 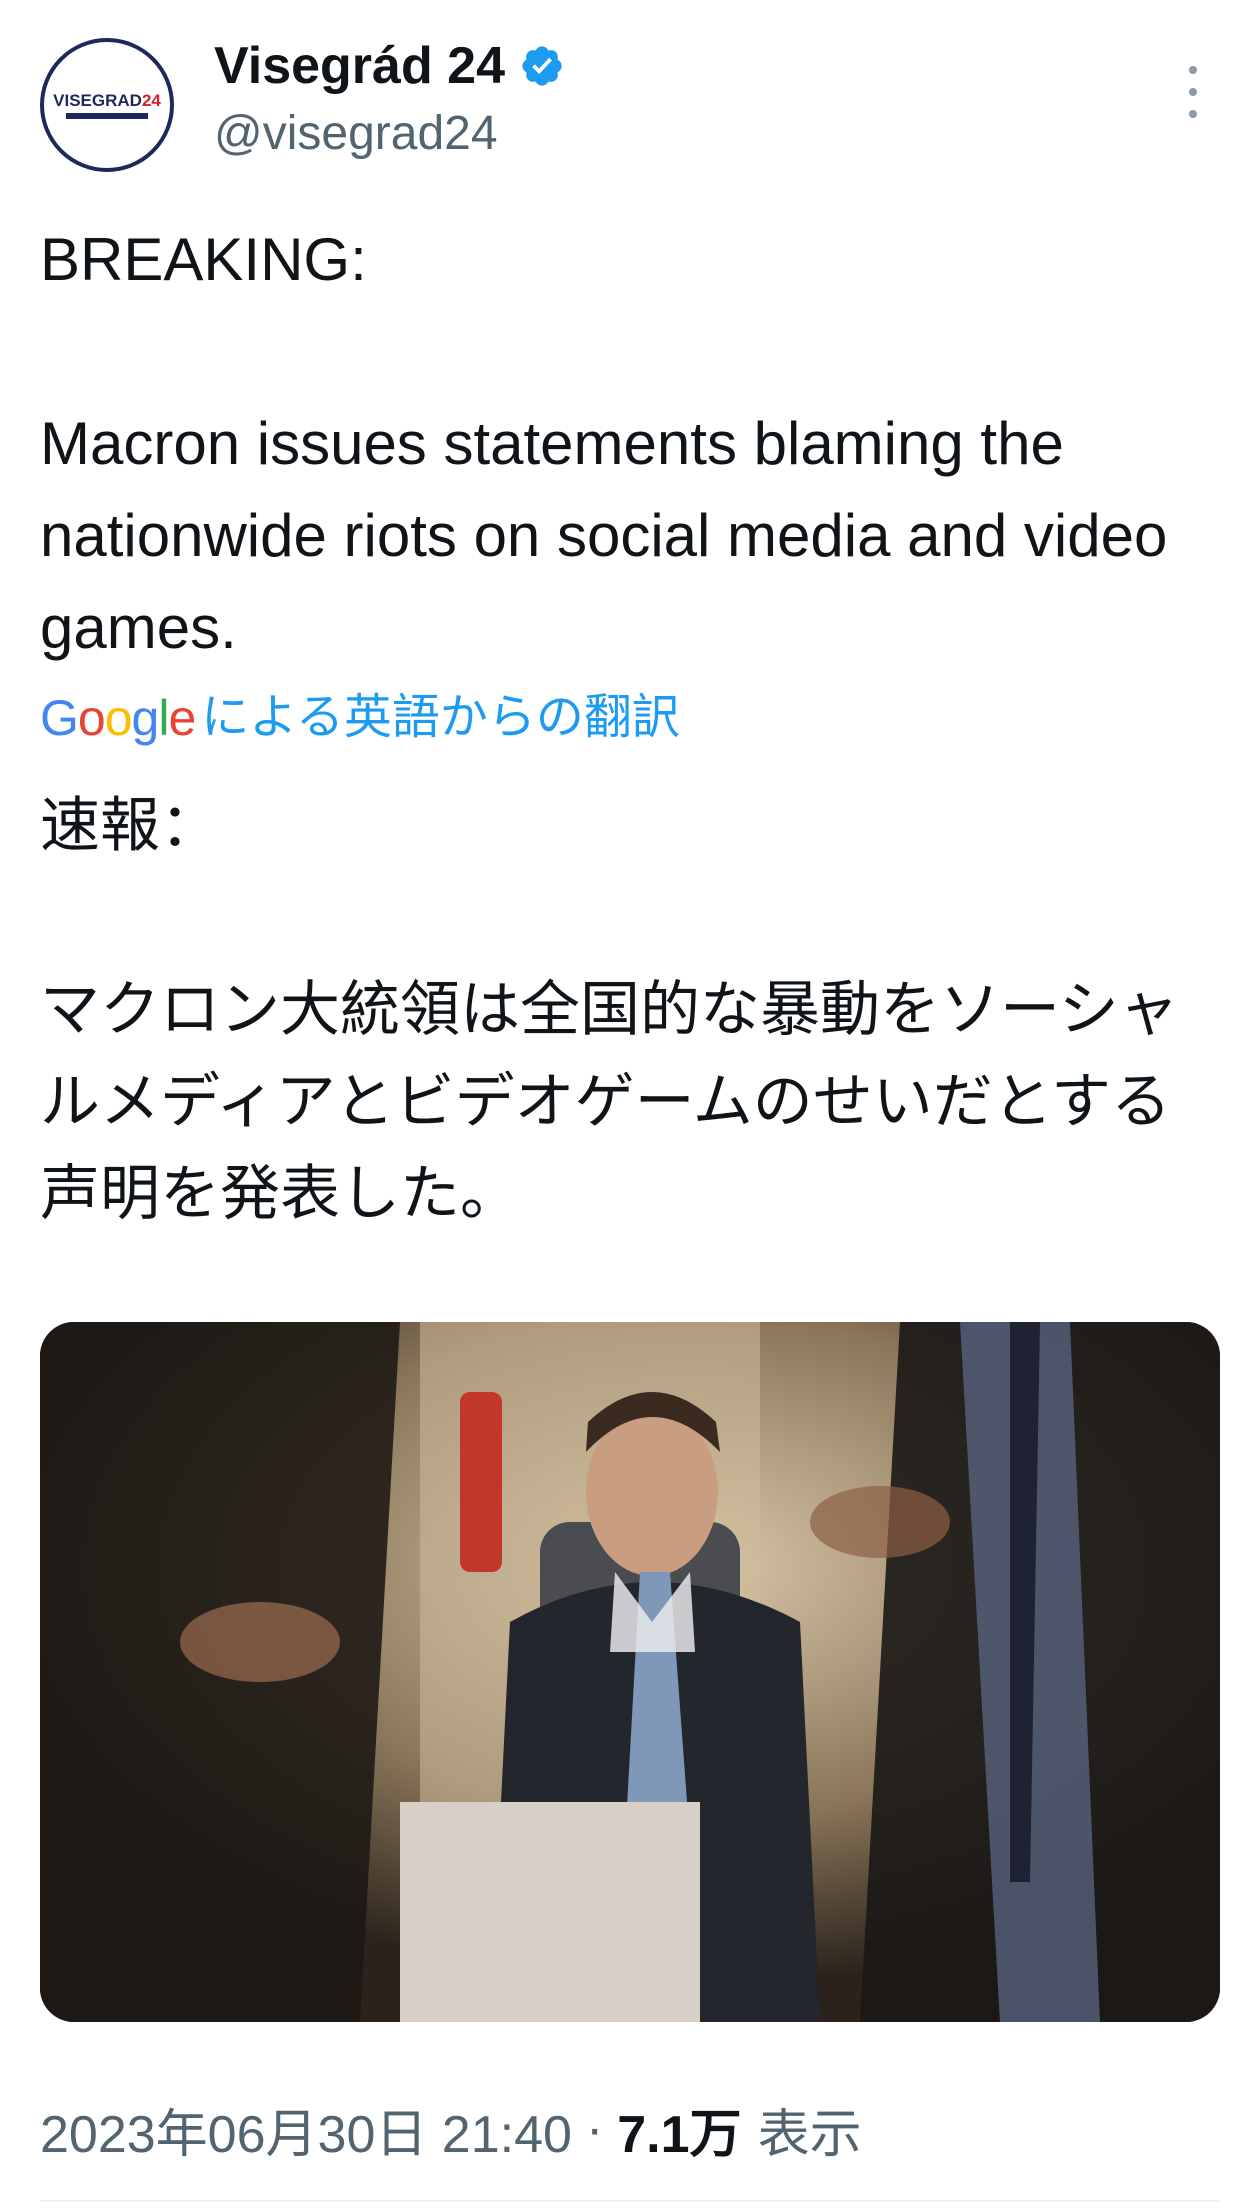 I want to click on avatar-logo: VISEGRAD24, so click(x=107, y=100).